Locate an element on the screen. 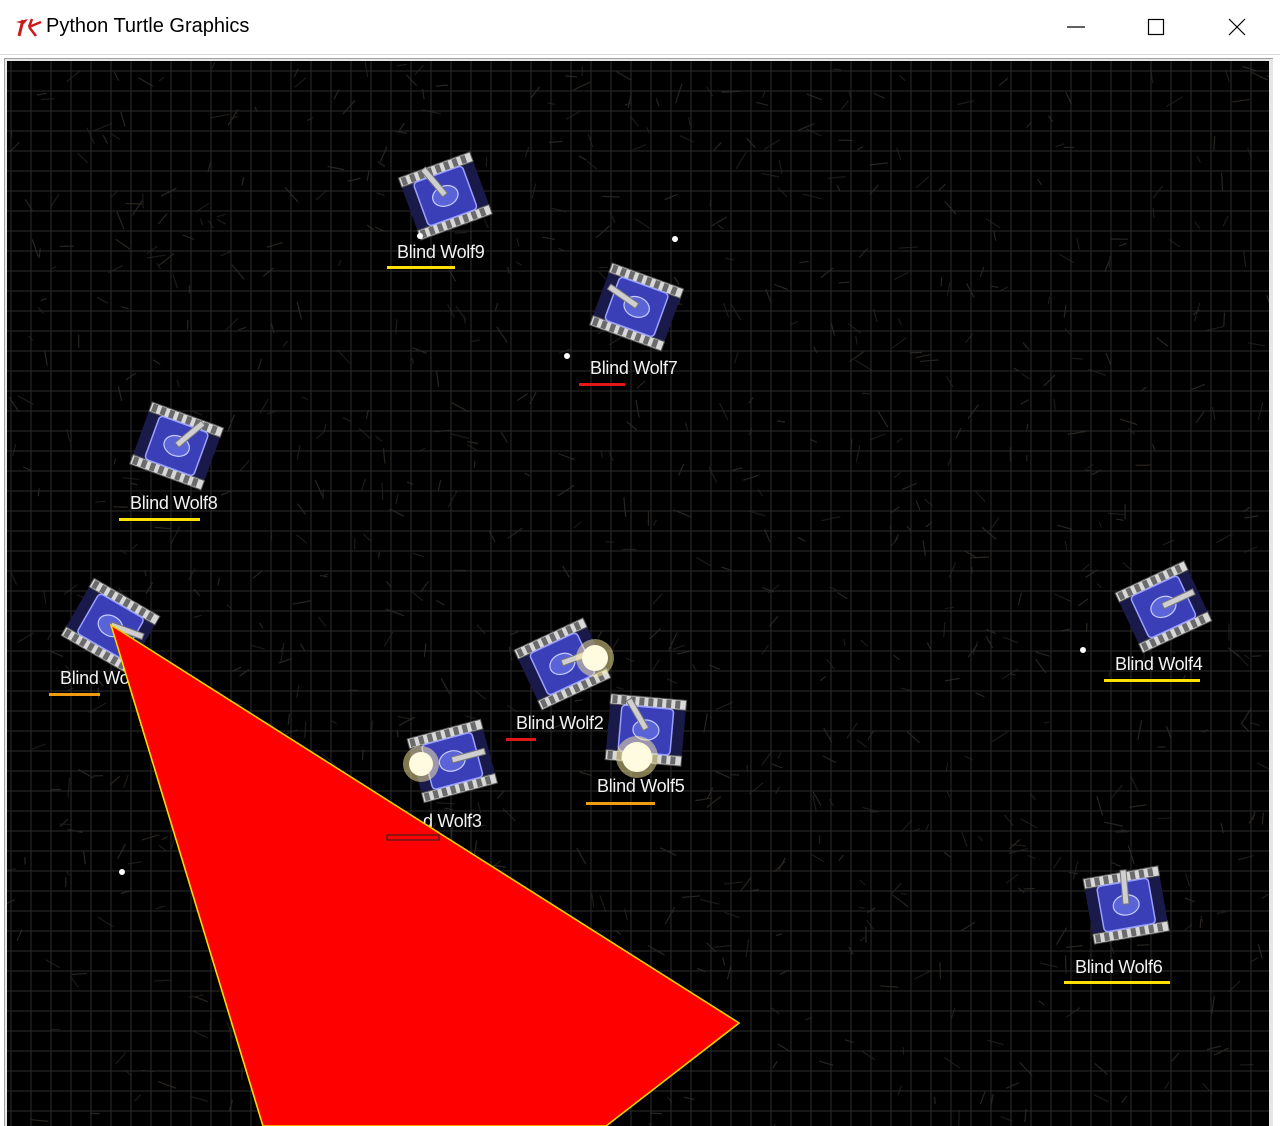 This screenshot has width=1280, height=1126. maximize-button is located at coordinates (1156, 27).